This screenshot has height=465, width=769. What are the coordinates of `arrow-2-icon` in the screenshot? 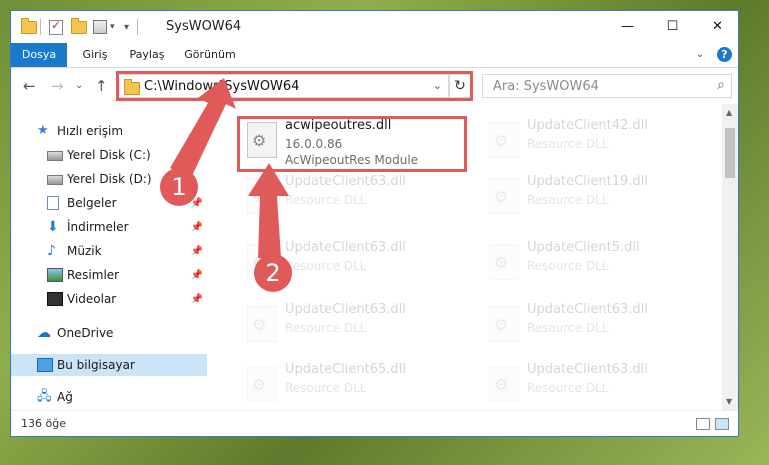 It's located at (268, 210).